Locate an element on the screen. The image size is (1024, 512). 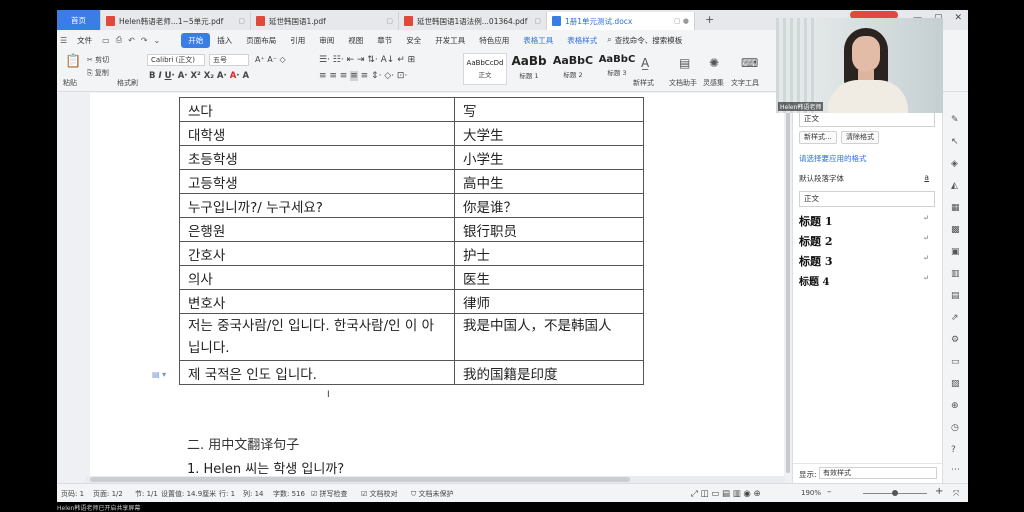
korean-cell: 변호사 is located at coordinates (317, 301).